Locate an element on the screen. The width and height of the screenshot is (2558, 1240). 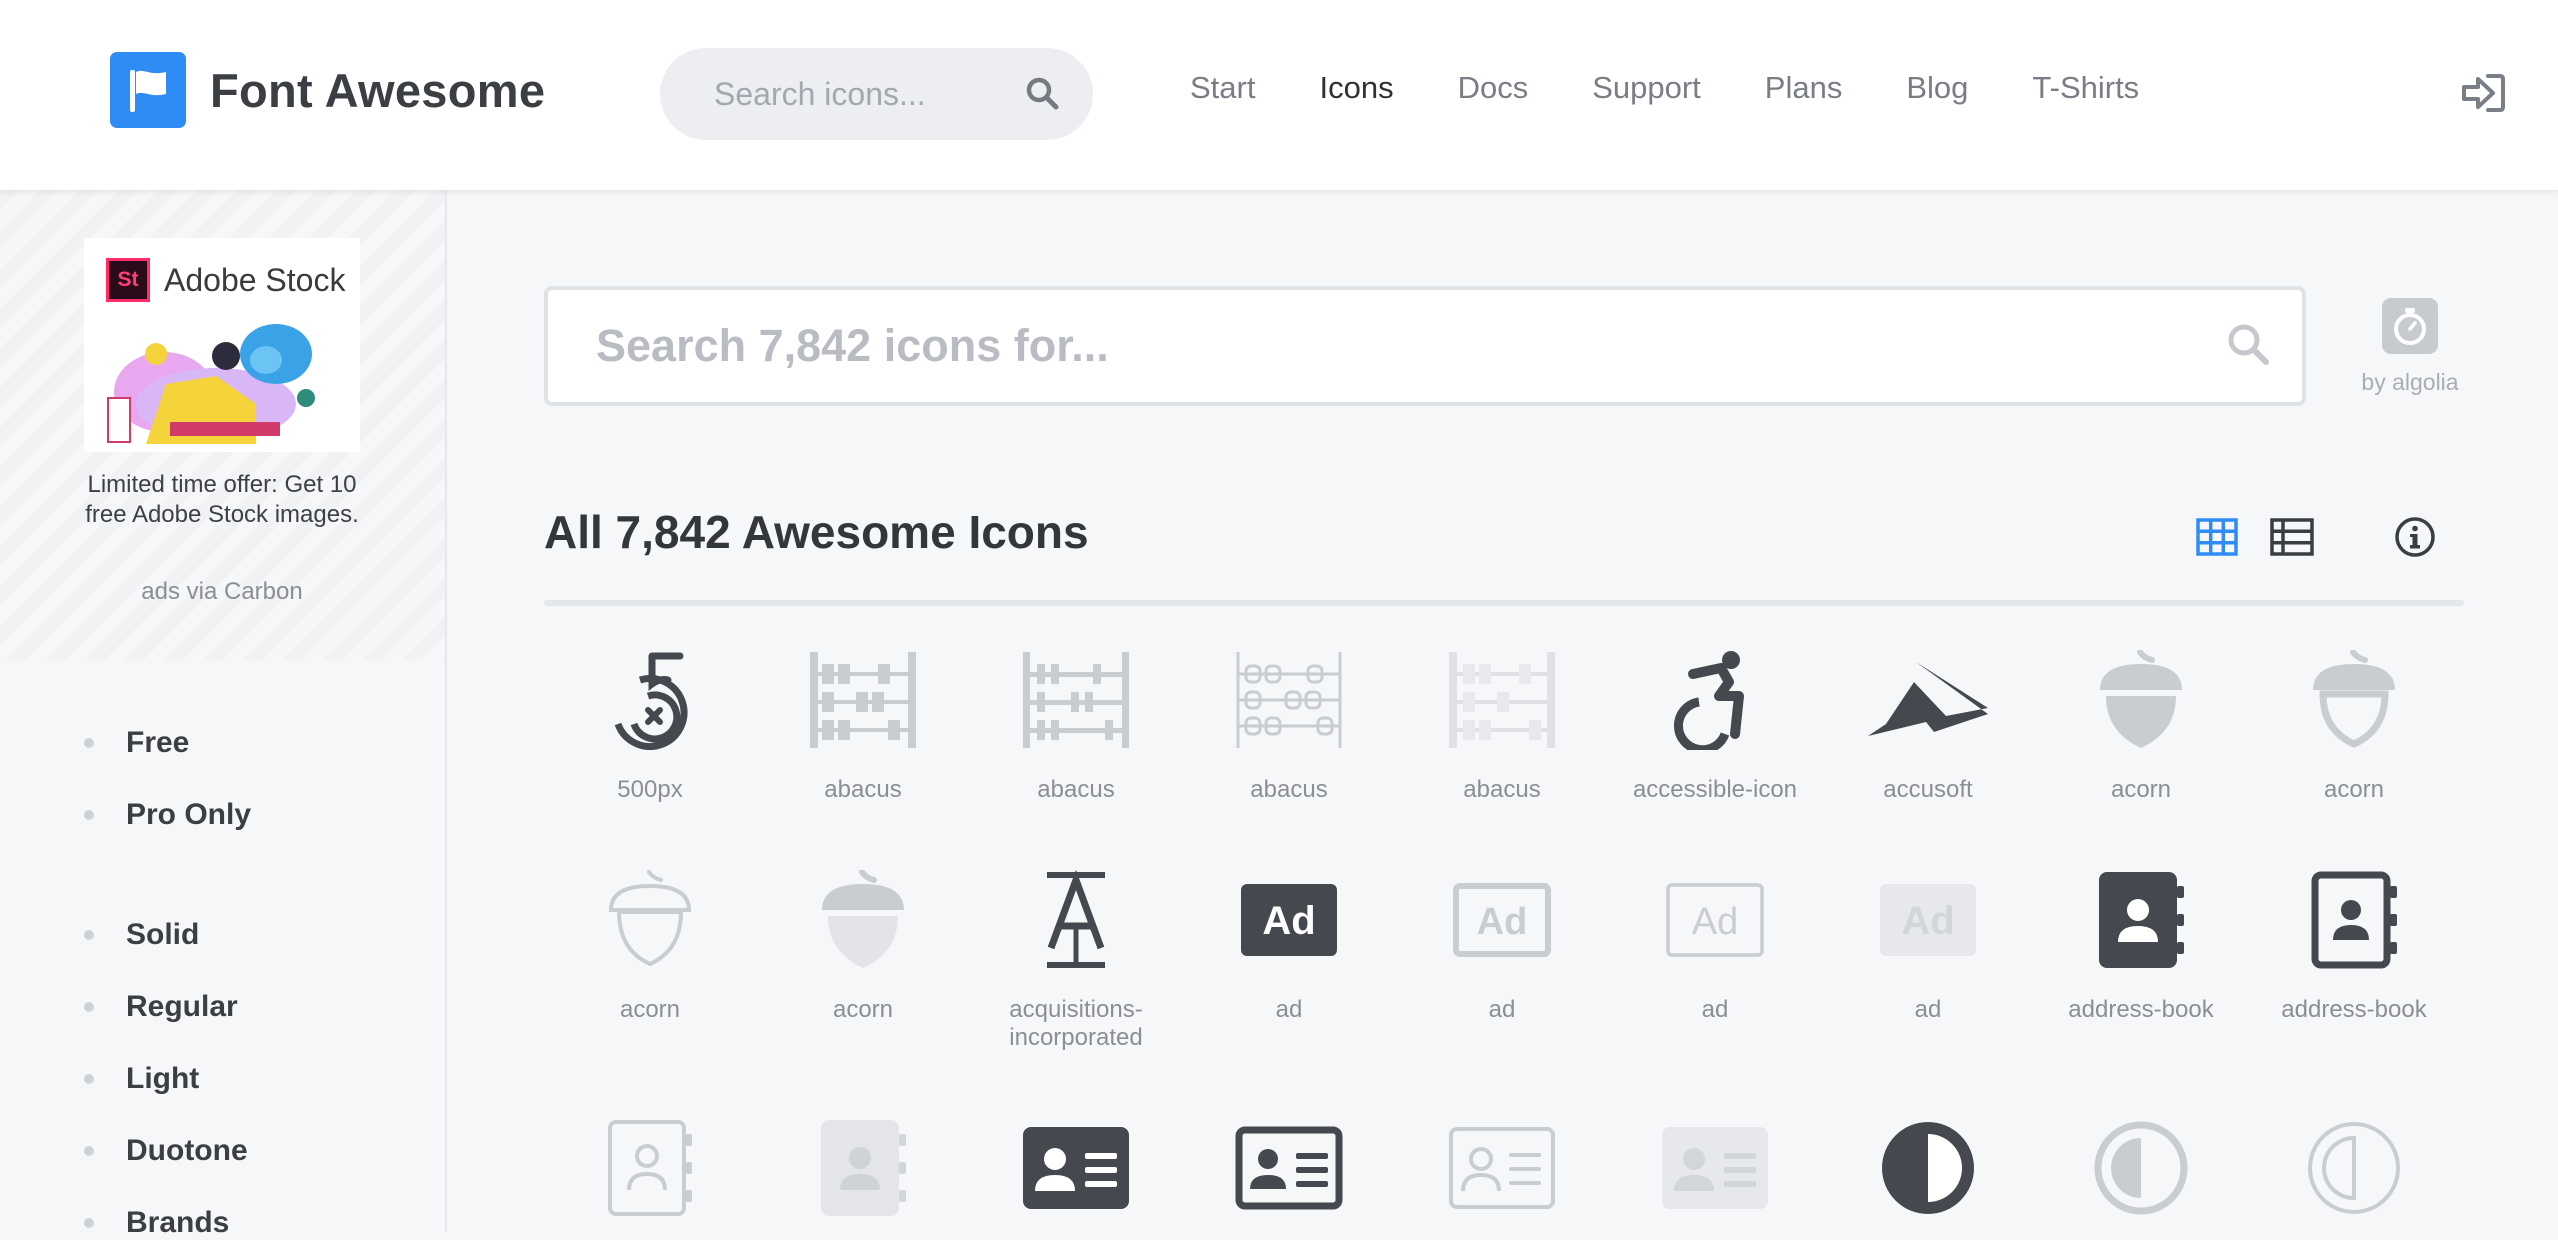
acorn-regular-icon is located at coordinates (2354, 700).